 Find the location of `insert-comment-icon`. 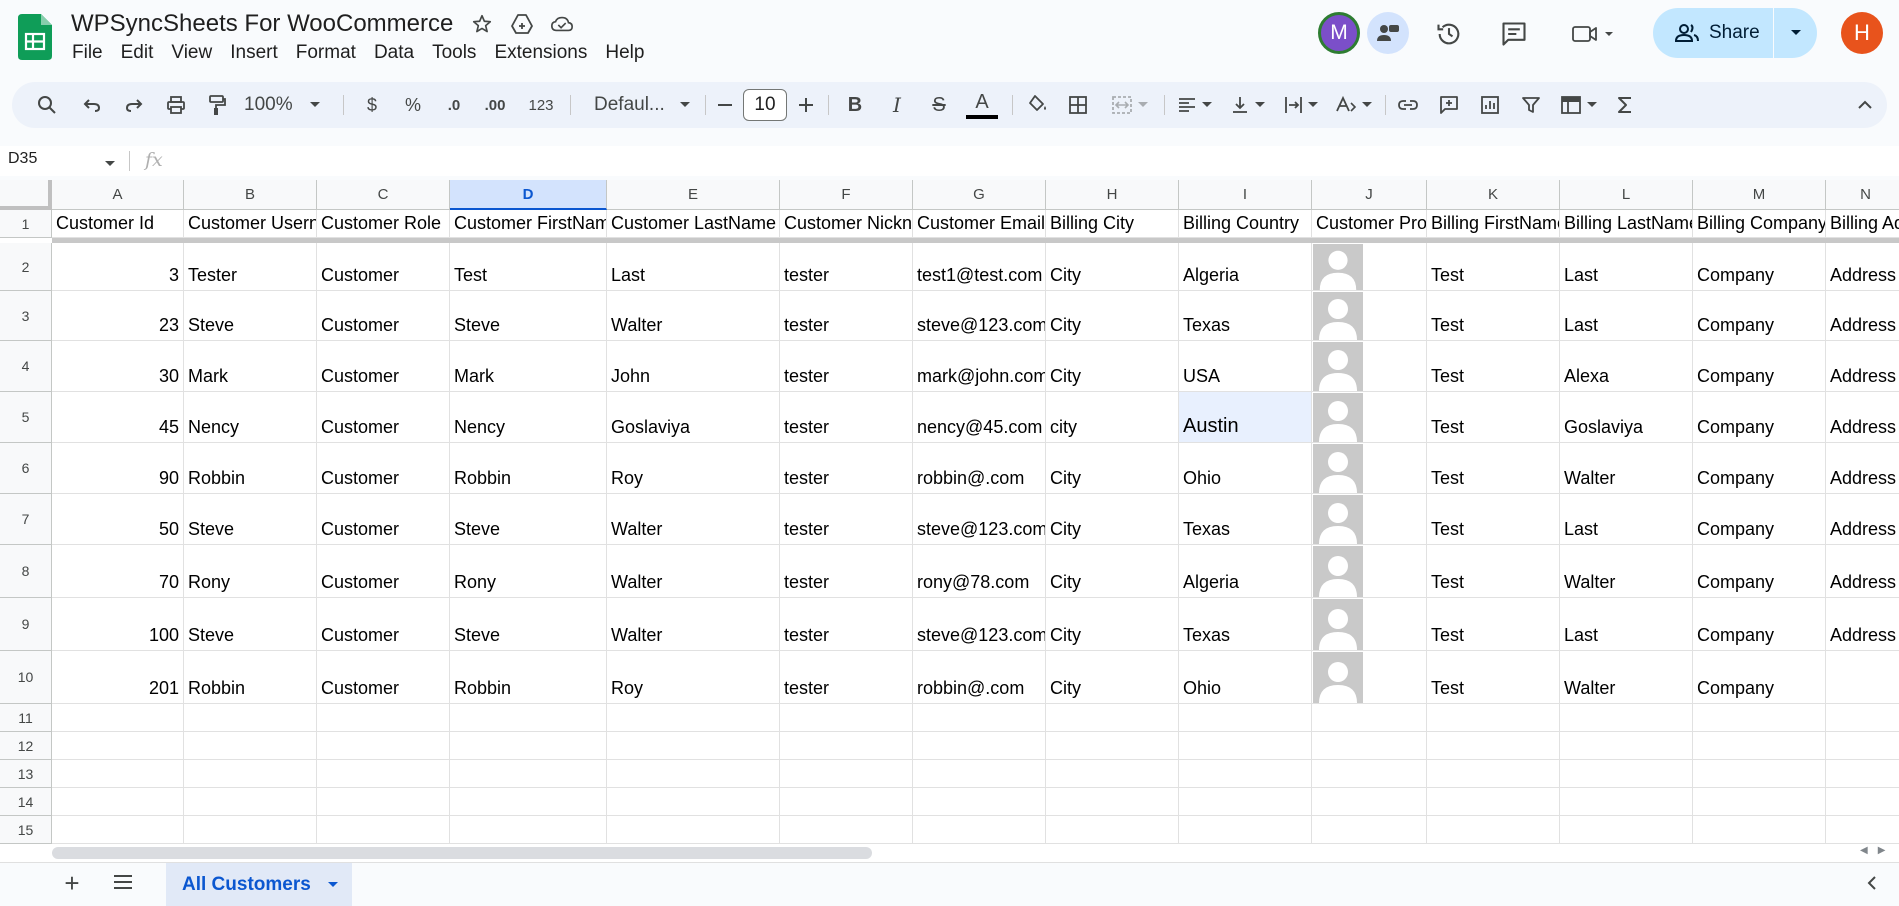

insert-comment-icon is located at coordinates (1449, 105).